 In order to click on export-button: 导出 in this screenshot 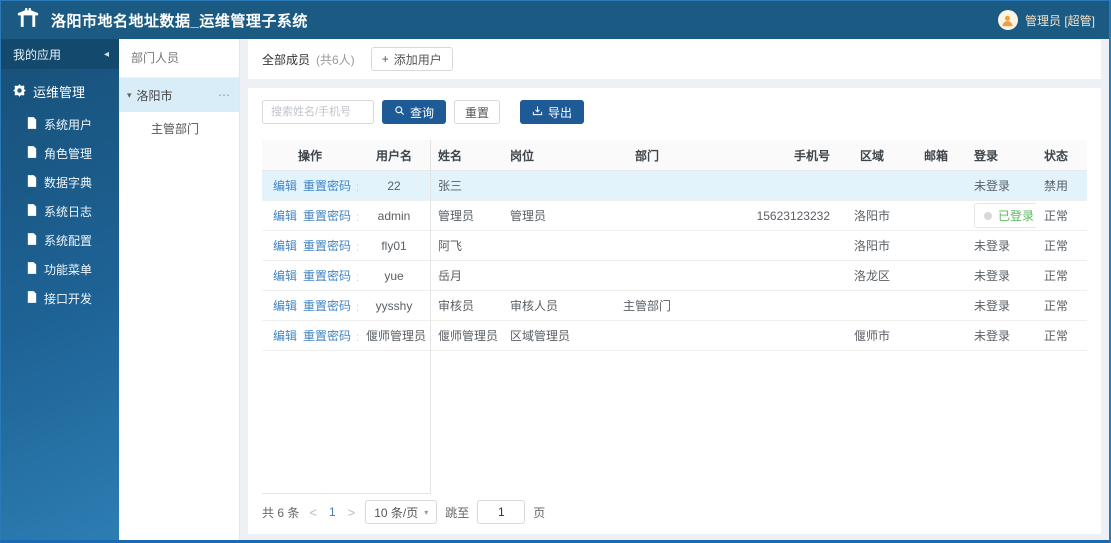, I will do `click(552, 112)`.